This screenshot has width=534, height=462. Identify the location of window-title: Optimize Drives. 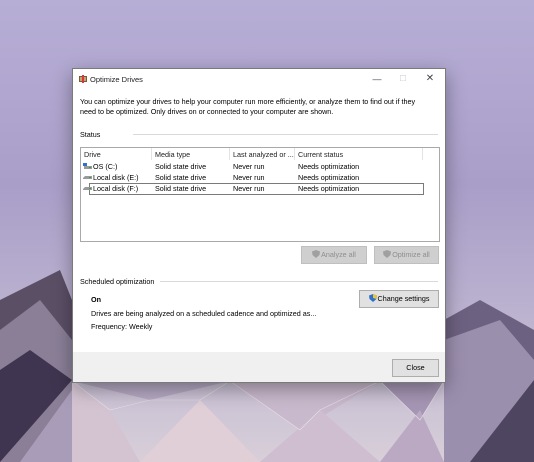
(116, 79).